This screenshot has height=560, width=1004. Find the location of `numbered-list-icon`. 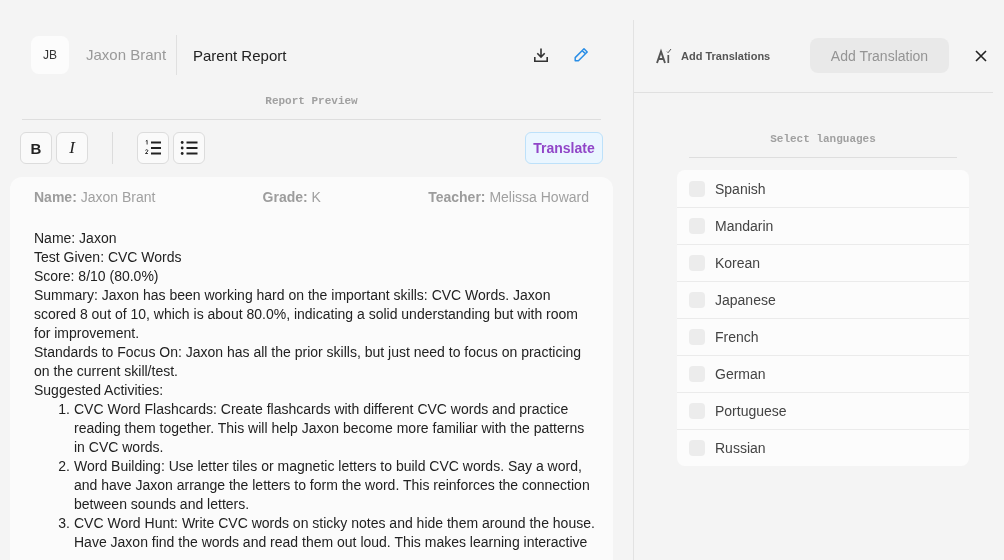

numbered-list-icon is located at coordinates (153, 148).